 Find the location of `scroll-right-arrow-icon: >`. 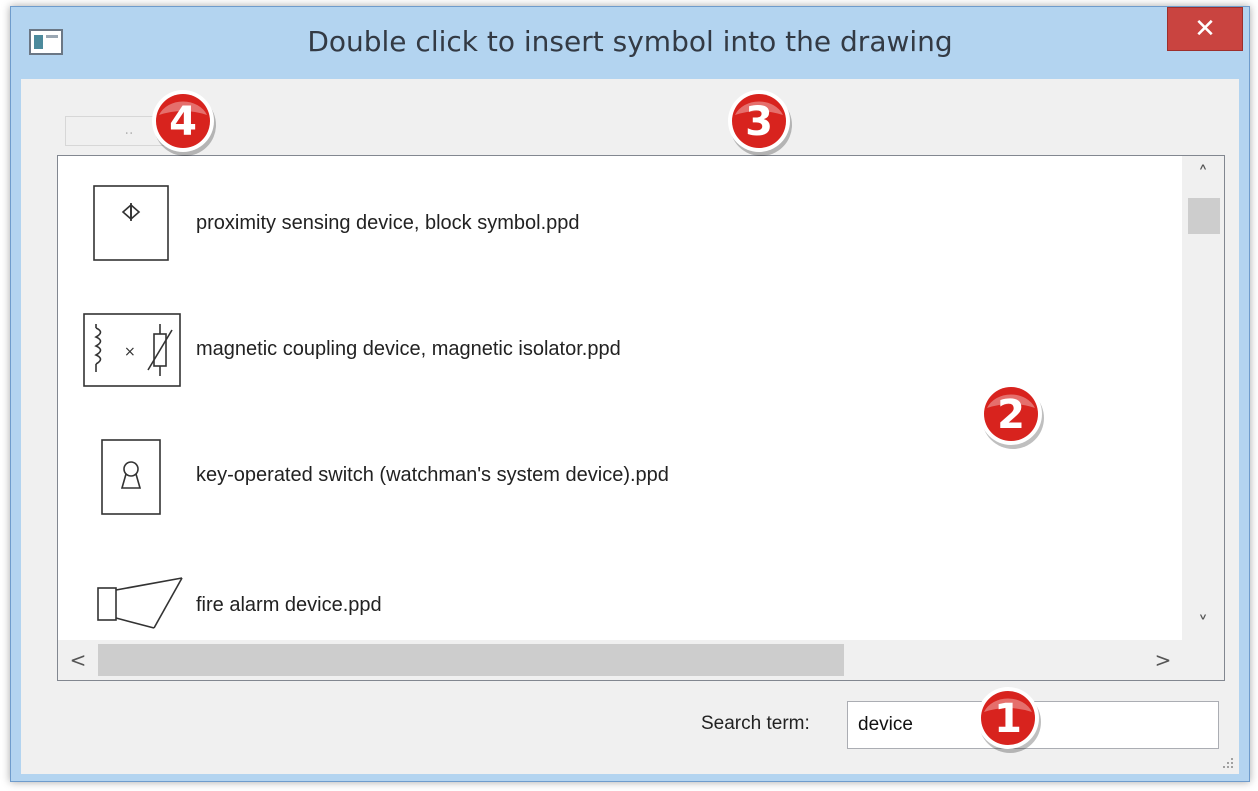

scroll-right-arrow-icon: > is located at coordinates (1163, 660).